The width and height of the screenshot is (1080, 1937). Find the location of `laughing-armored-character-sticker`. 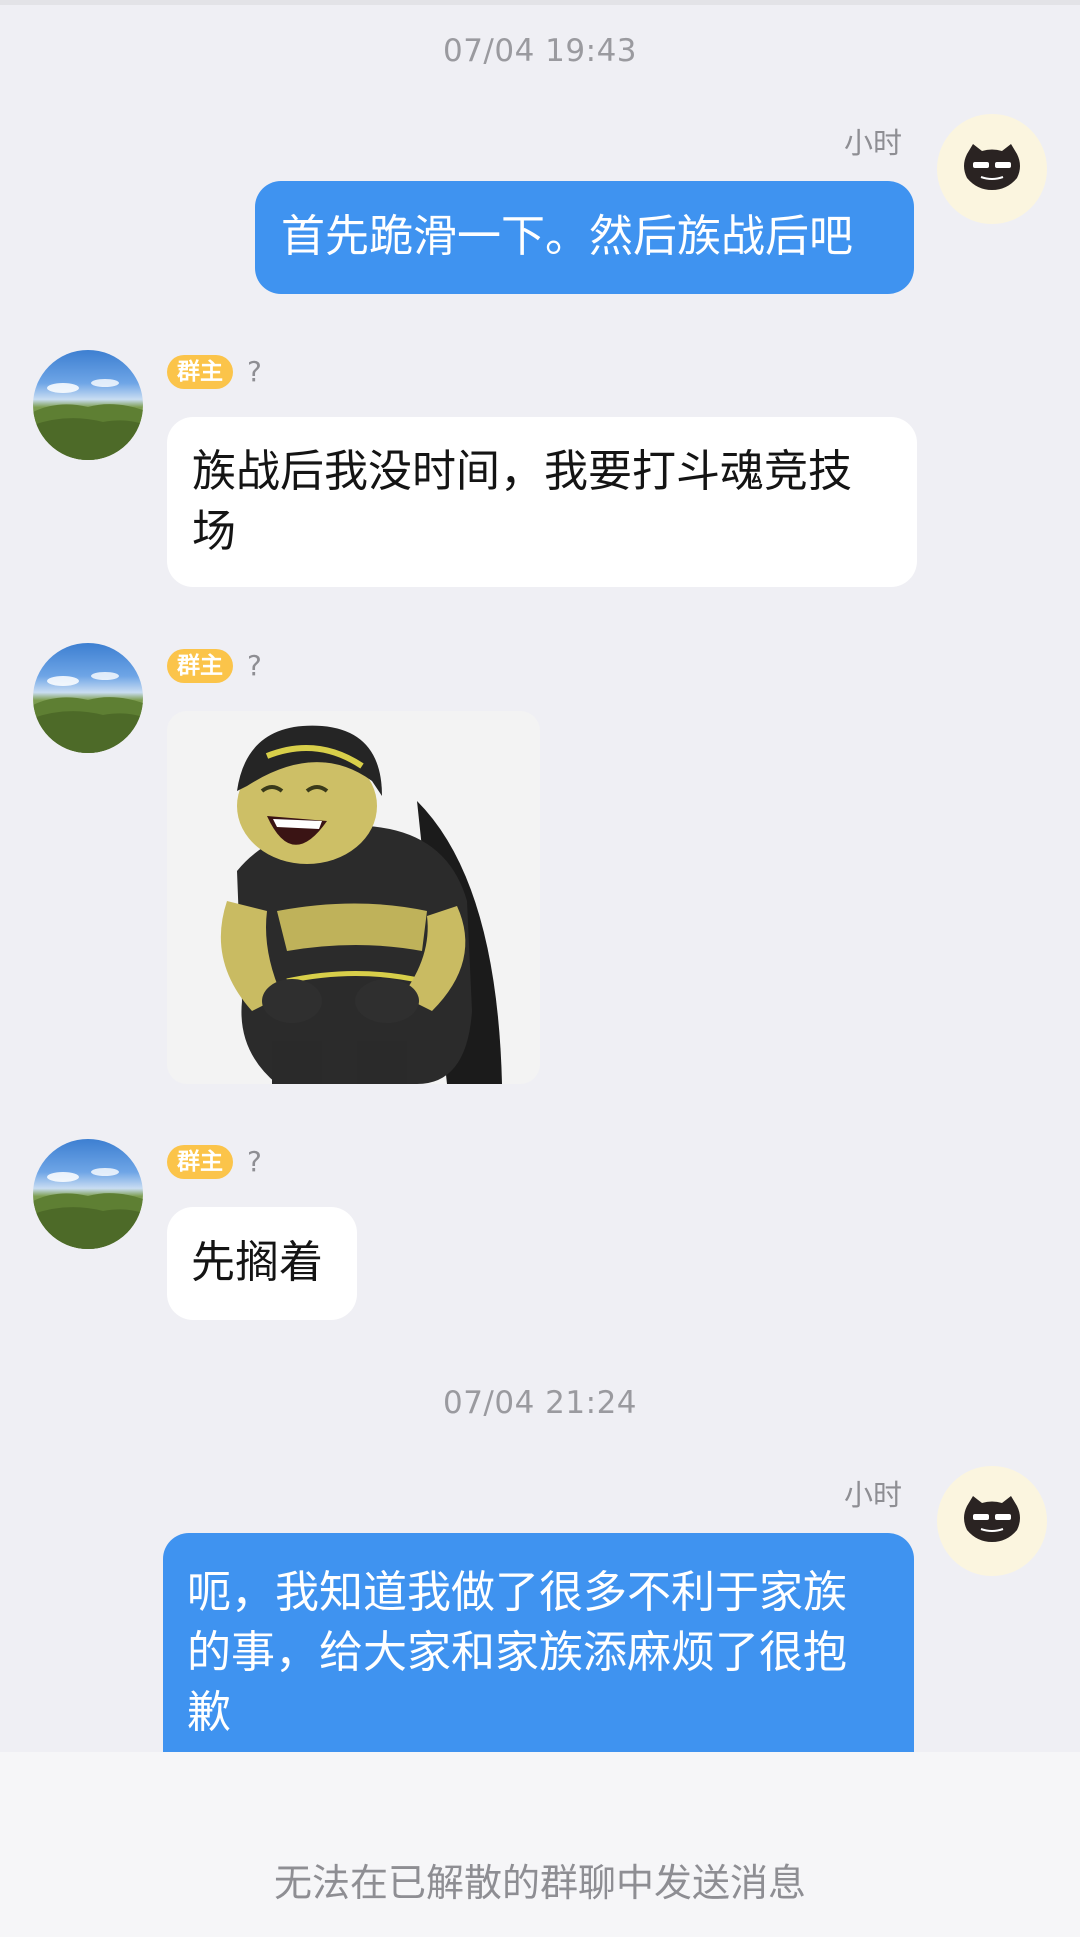

laughing-armored-character-sticker is located at coordinates (353, 897).